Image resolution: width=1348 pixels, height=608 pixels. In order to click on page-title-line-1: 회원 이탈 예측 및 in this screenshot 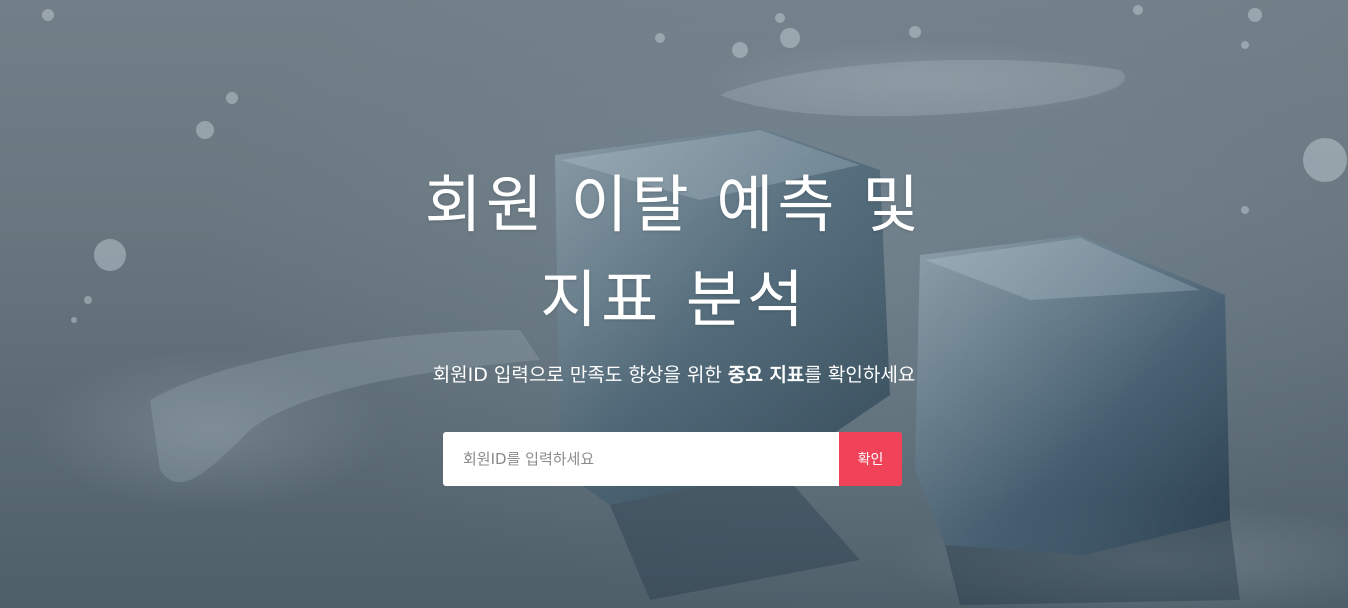, I will do `click(674, 204)`.